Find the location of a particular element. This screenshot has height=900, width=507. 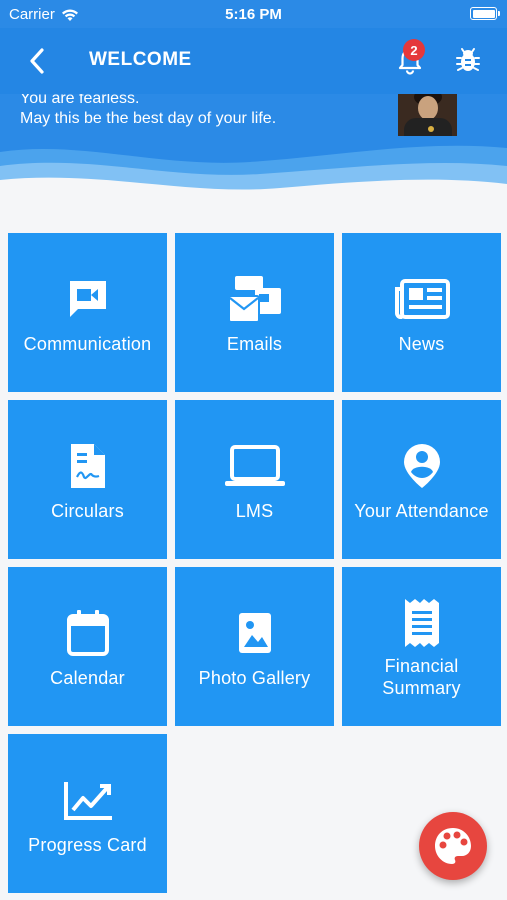

tile-label: Your Attendance is located at coordinates (421, 511).